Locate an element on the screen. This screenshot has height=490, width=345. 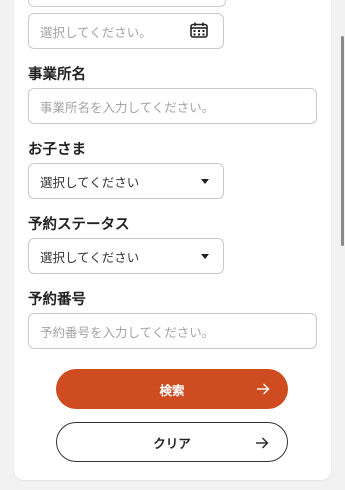
date-field: 選択してください。 is located at coordinates (126, 31).